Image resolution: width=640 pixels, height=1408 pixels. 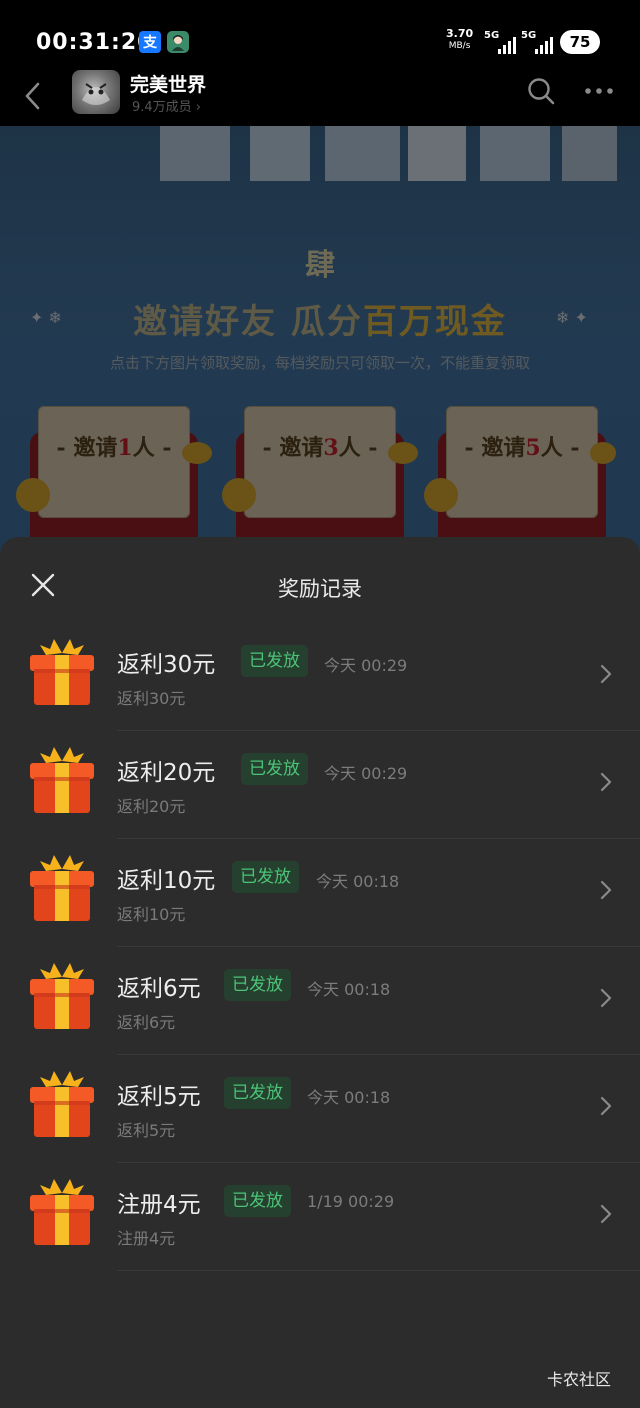 I want to click on card-label-num: 5, so click(x=533, y=448).